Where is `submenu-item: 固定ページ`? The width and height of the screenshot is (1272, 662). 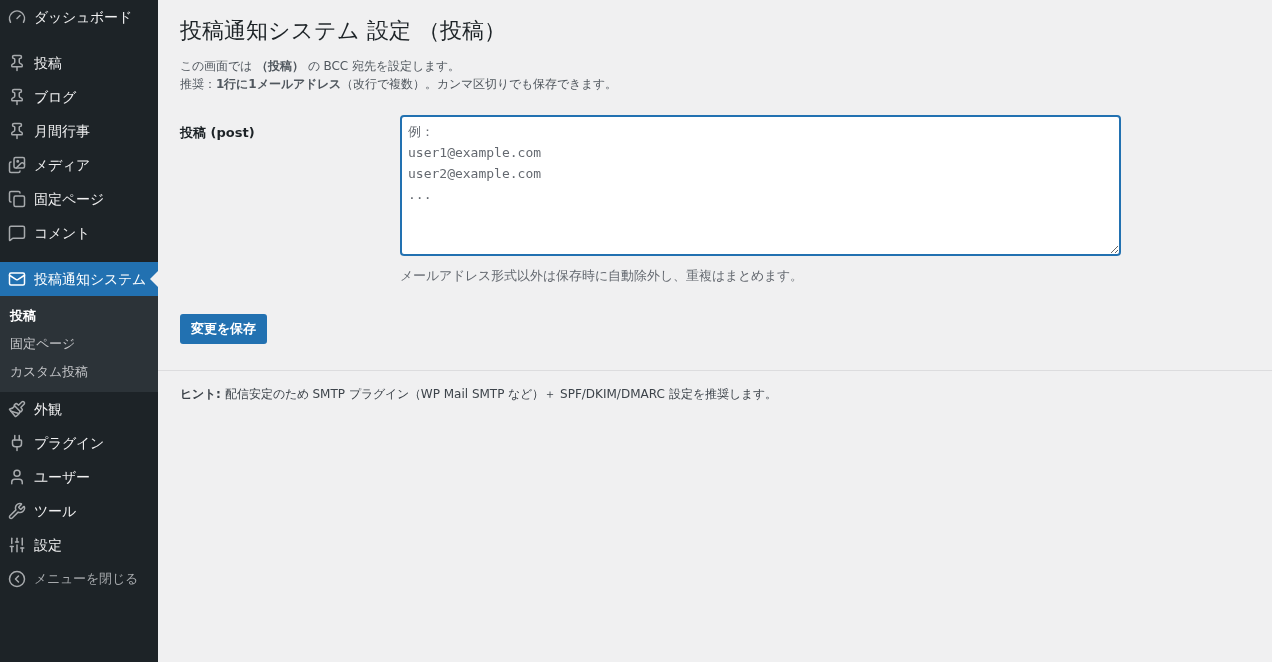
submenu-item: 固定ページ is located at coordinates (79, 344).